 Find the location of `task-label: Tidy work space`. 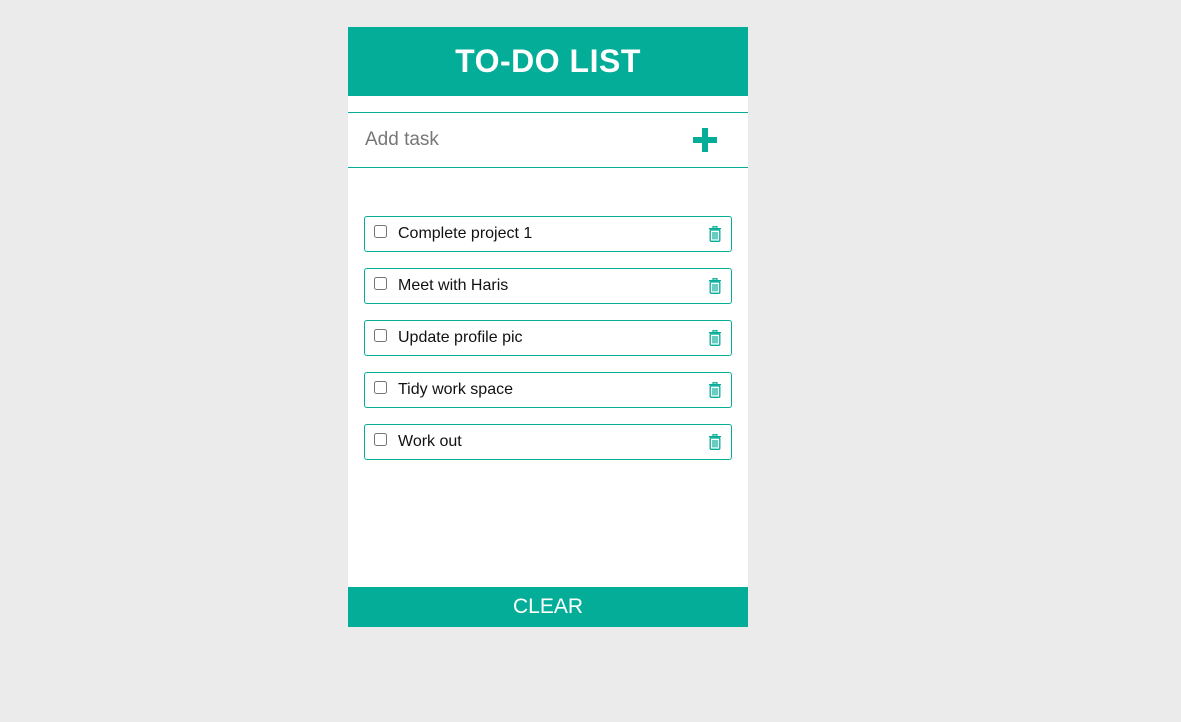

task-label: Tidy work space is located at coordinates (455, 389).